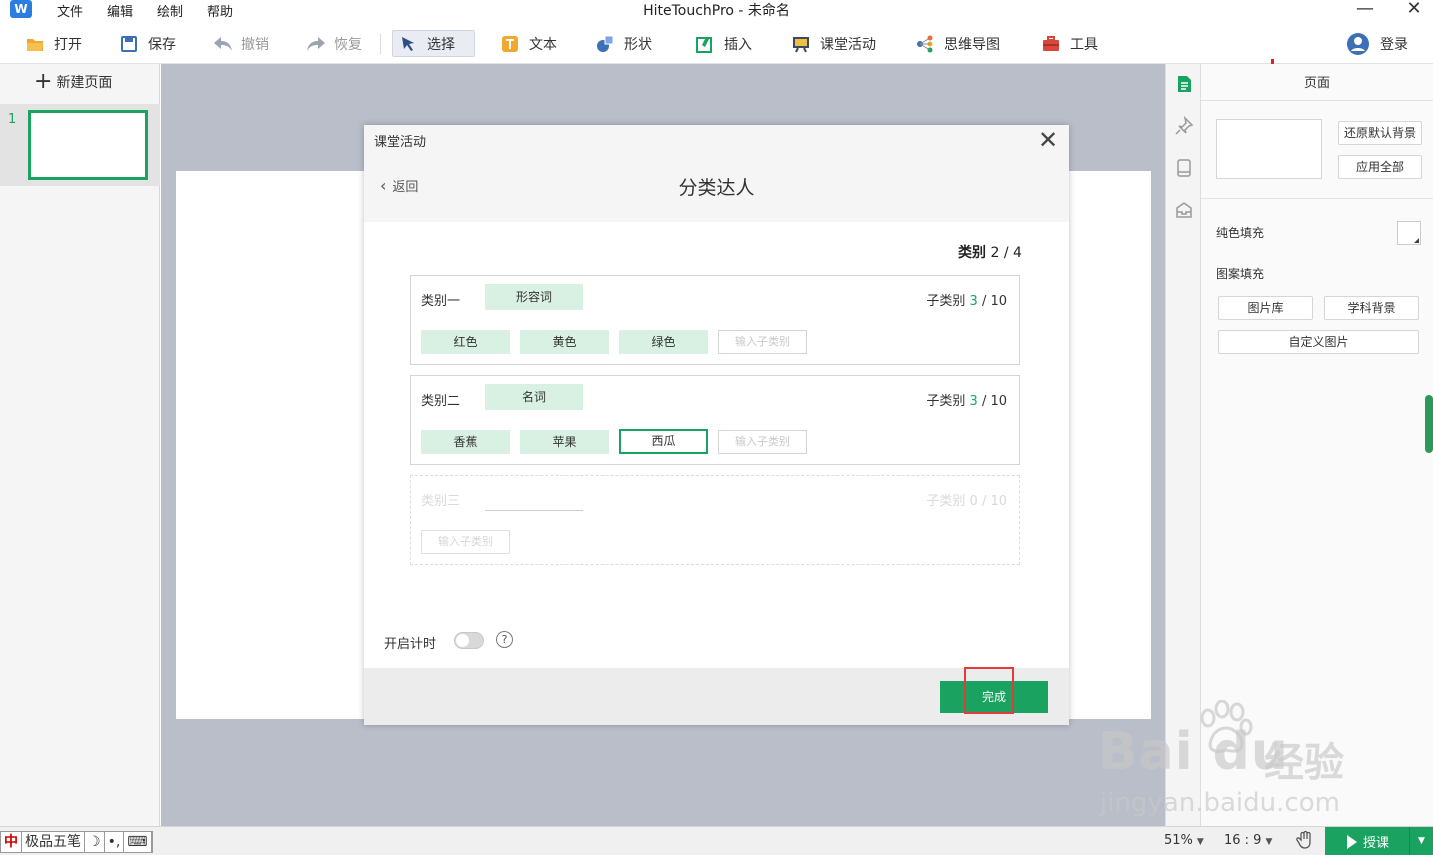 This screenshot has width=1433, height=855. I want to click on category-name-field: 名词, so click(534, 397).